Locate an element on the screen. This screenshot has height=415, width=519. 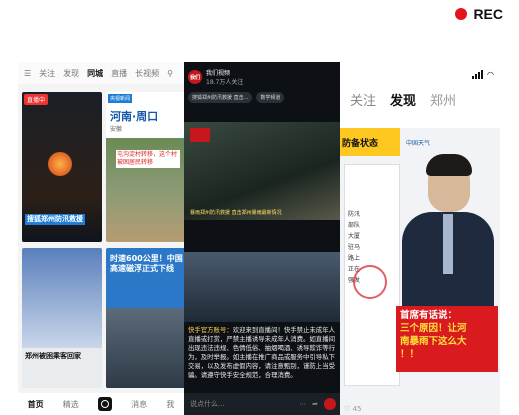
bottom-nav: 首页 精选 消息 我 is located at coordinates (101, 404).